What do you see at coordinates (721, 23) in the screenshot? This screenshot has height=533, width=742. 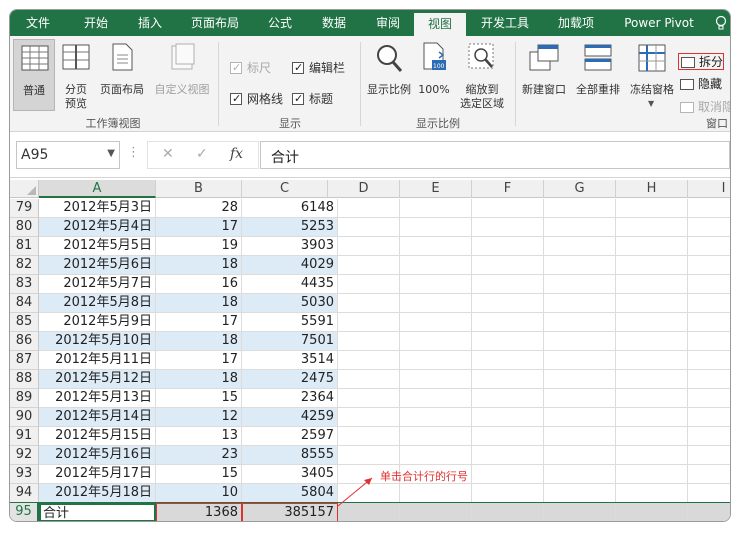 I see `lightbulb-icon` at bounding box center [721, 23].